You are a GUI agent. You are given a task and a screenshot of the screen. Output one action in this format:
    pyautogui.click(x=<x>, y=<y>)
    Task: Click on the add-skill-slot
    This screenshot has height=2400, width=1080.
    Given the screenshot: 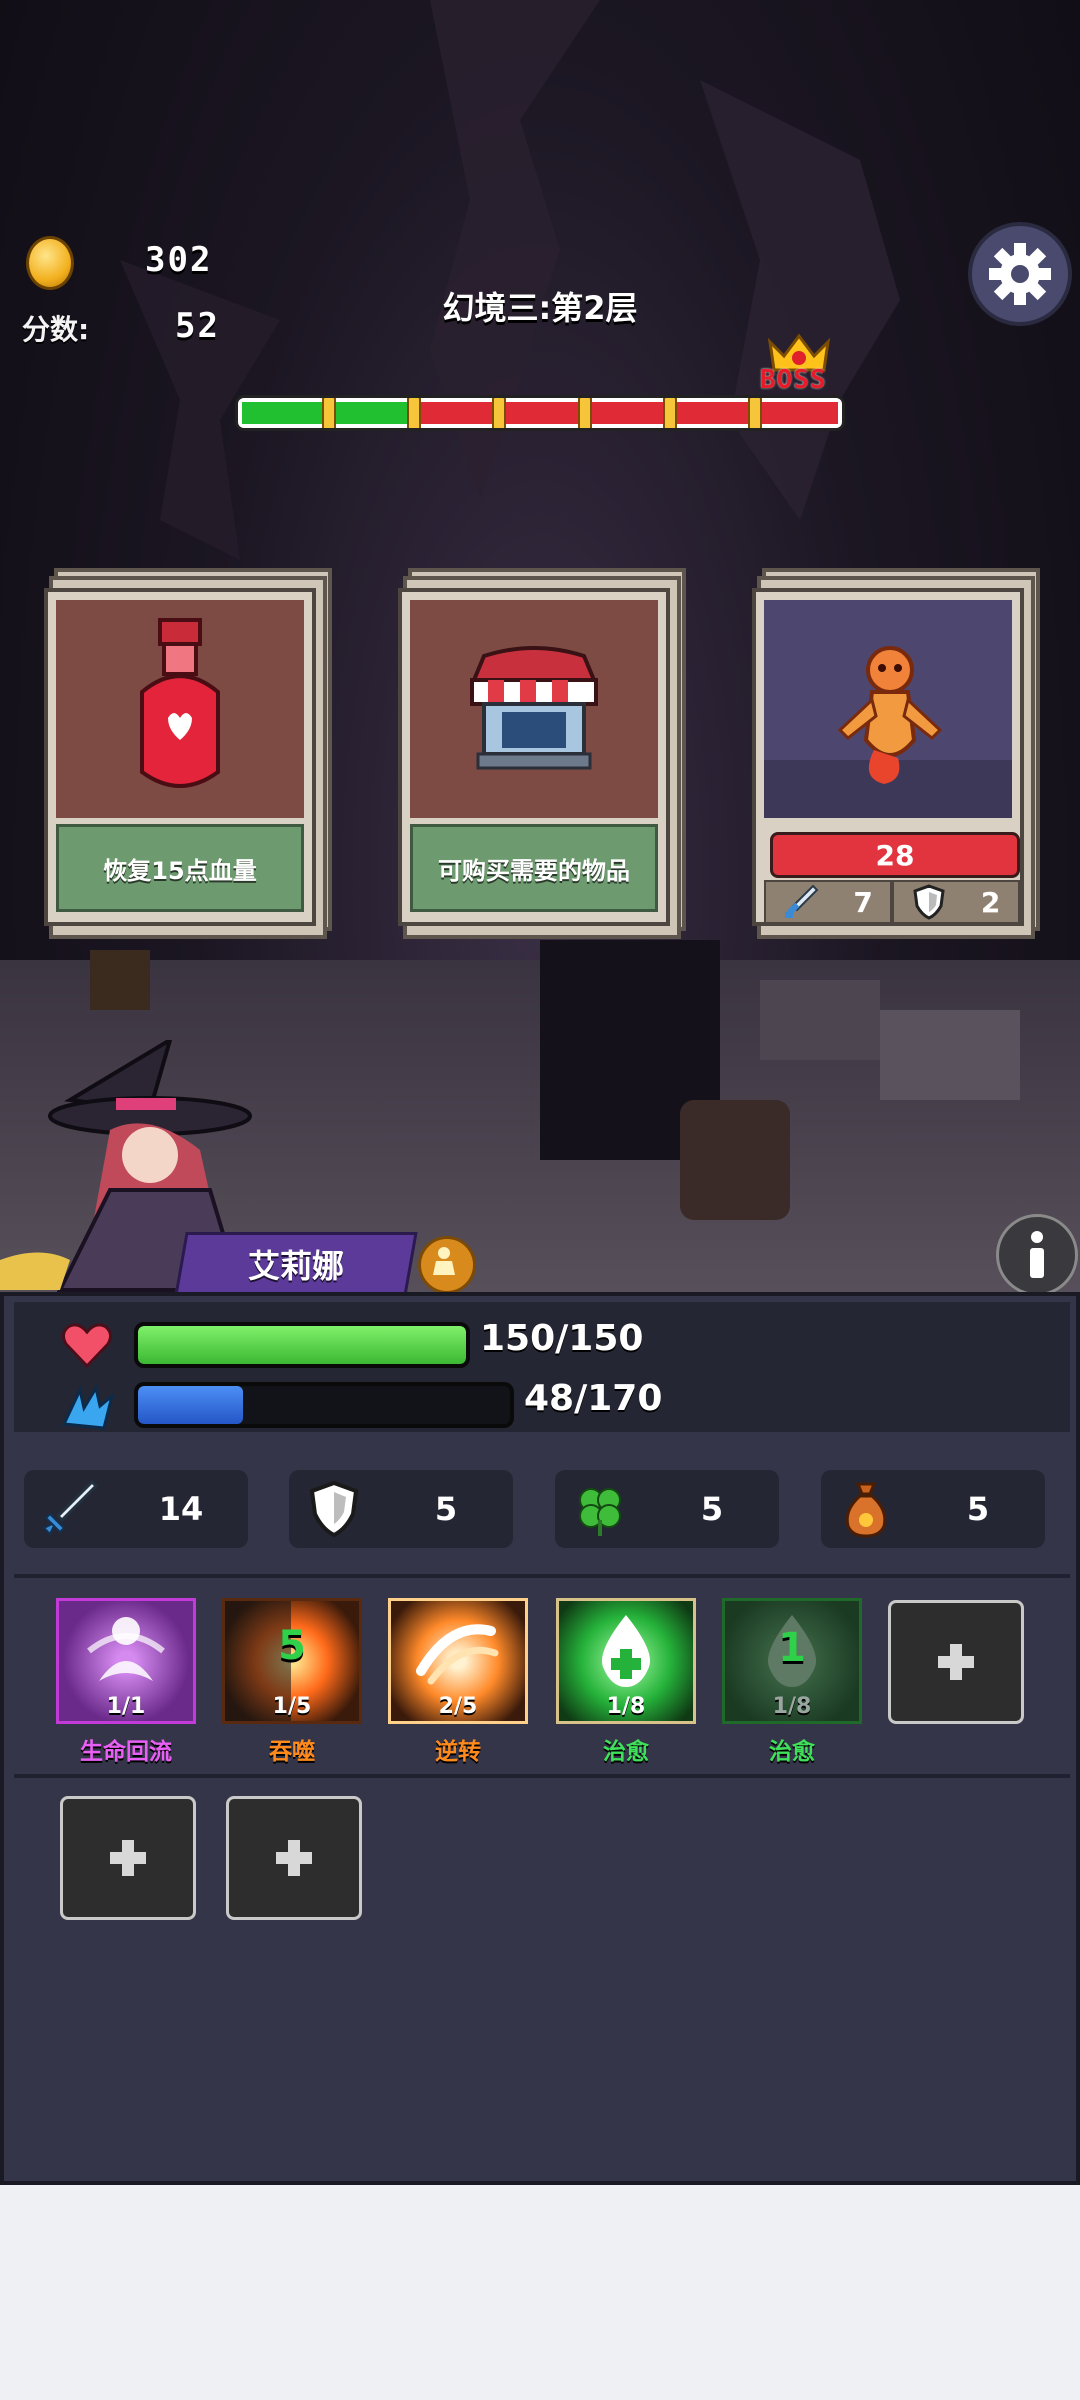 What is the action you would take?
    pyautogui.click(x=956, y=1662)
    